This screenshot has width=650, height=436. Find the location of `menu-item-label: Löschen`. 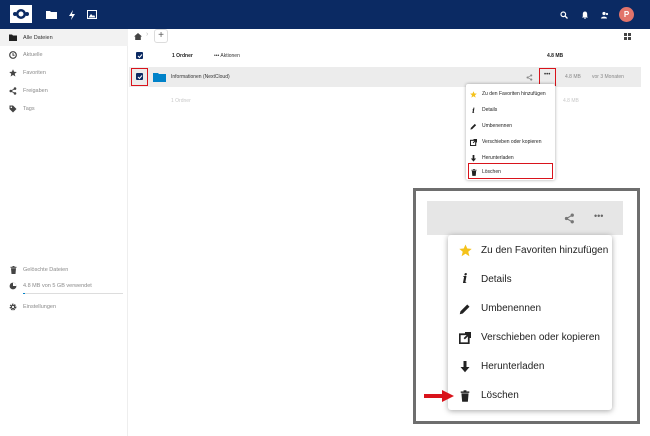

menu-item-label: Löschen is located at coordinates (500, 395).